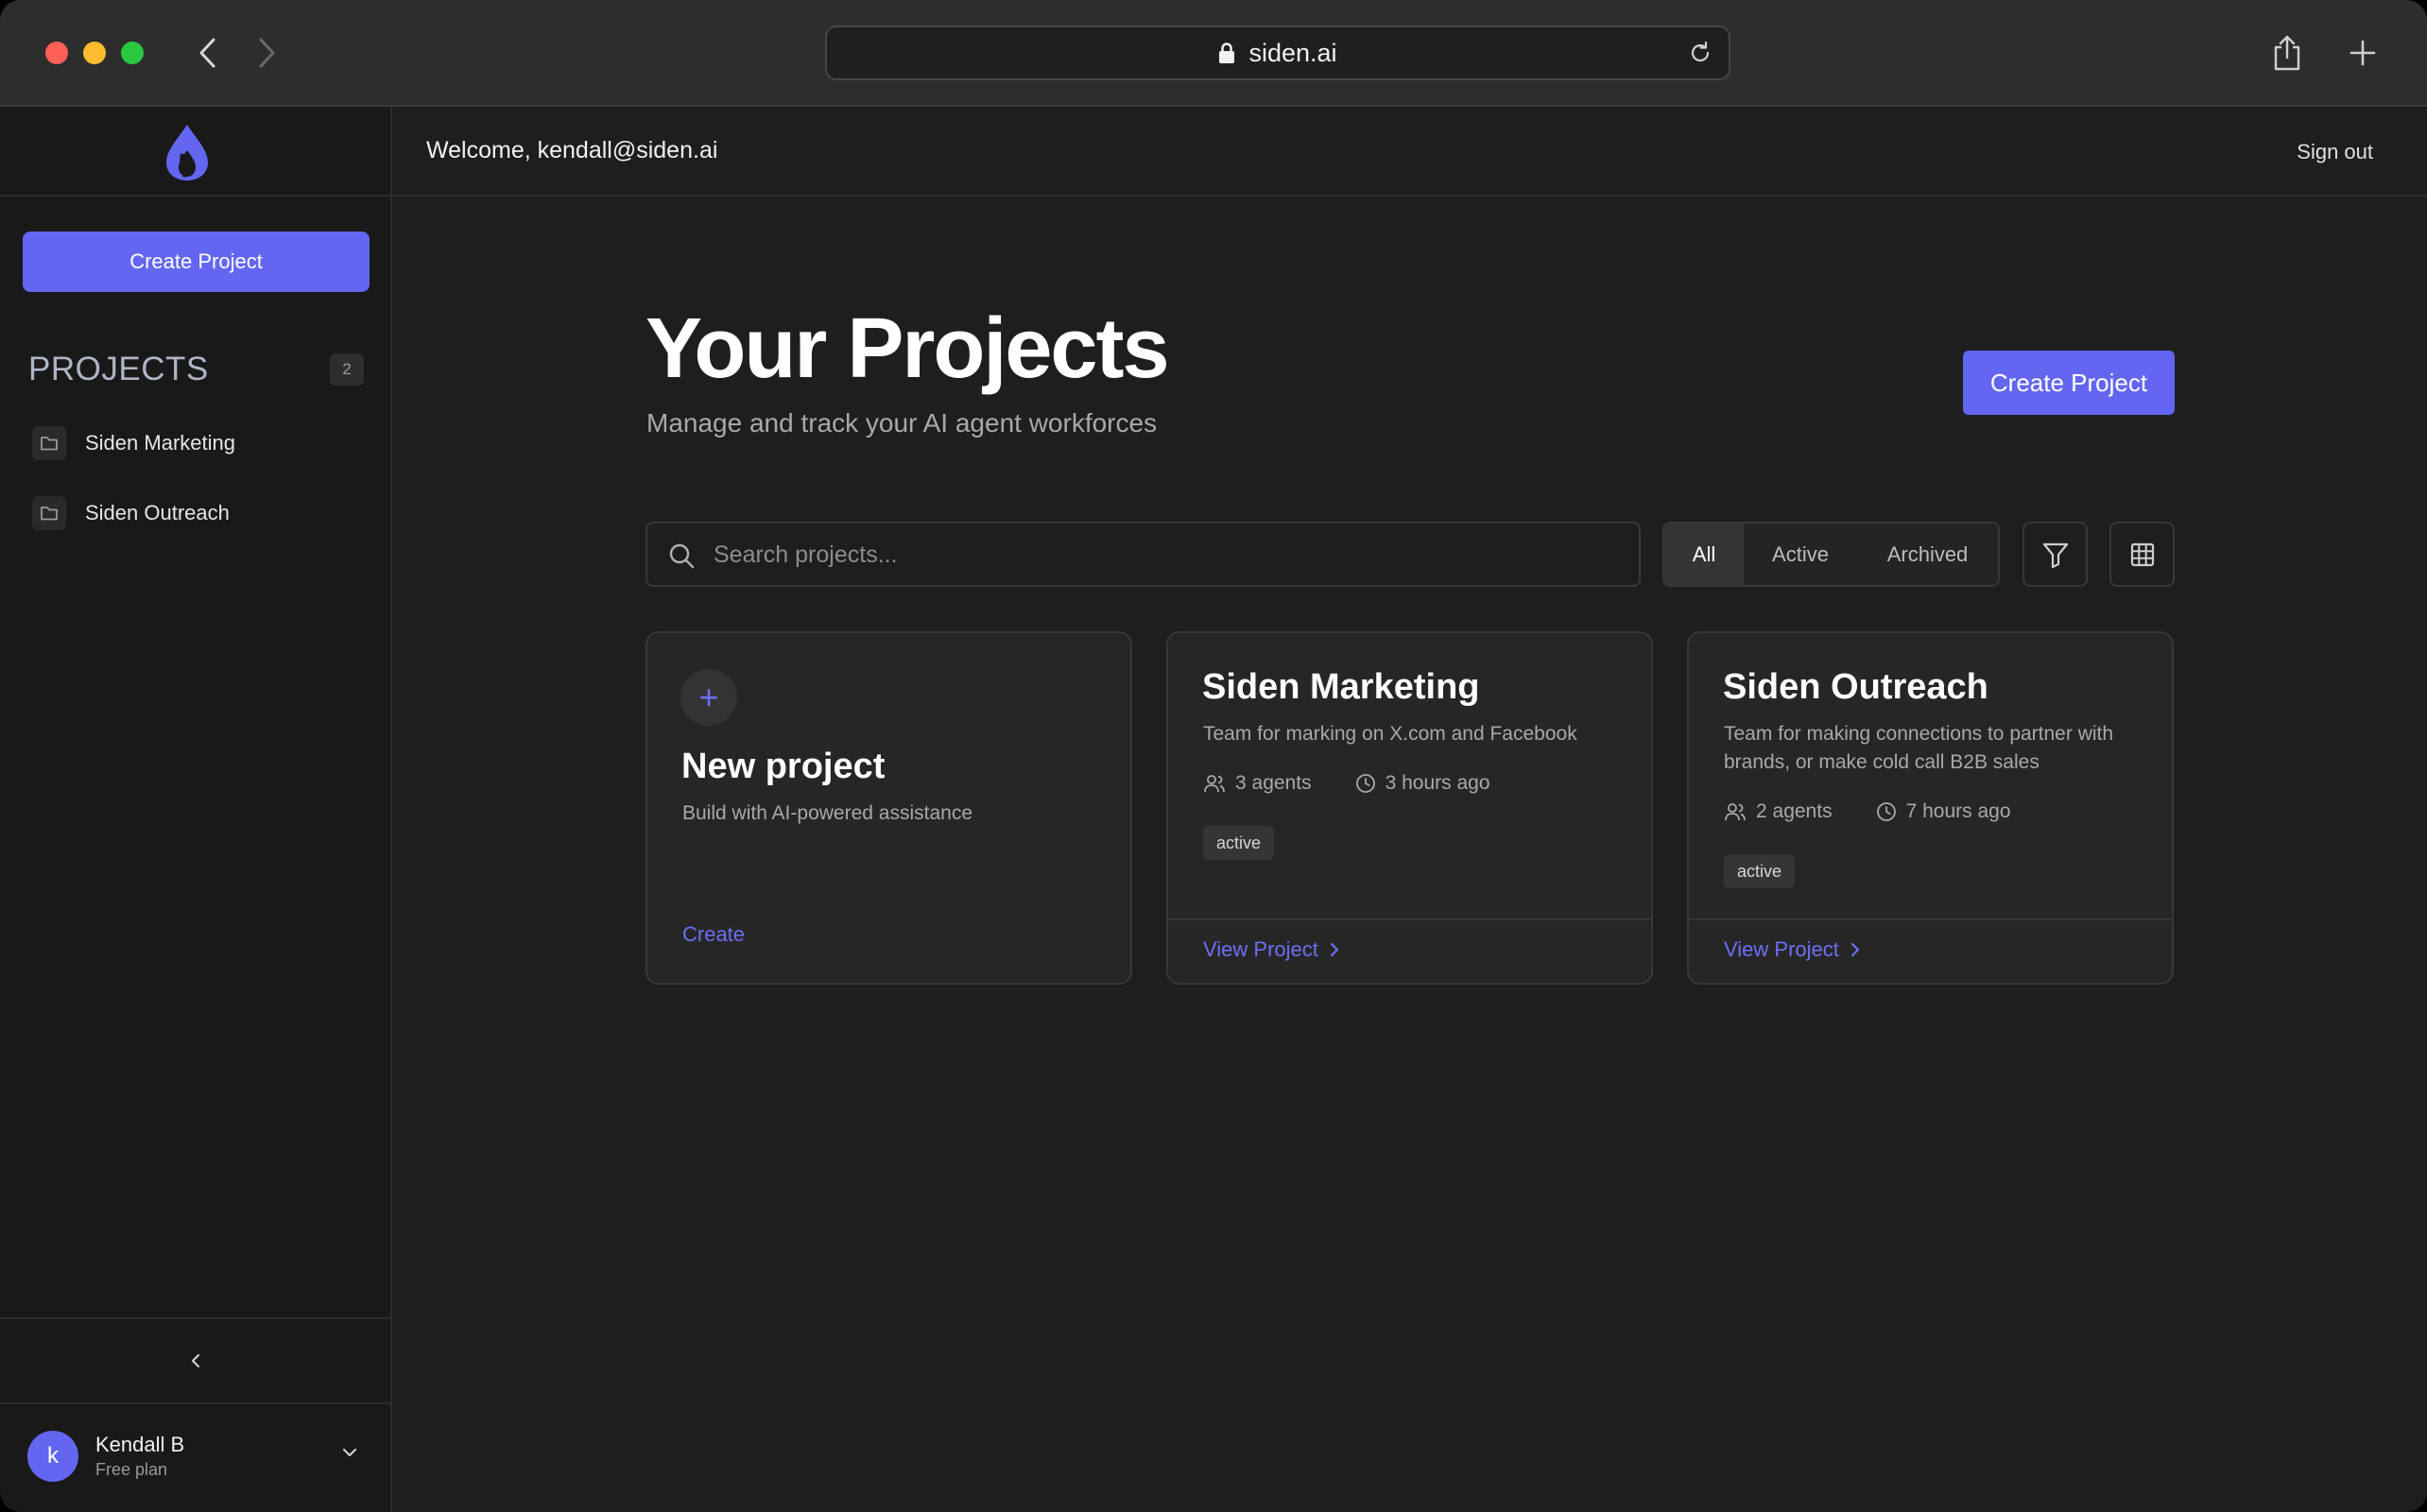  Describe the element at coordinates (140, 1444) in the screenshot. I see `user-name: Kendall B` at that location.